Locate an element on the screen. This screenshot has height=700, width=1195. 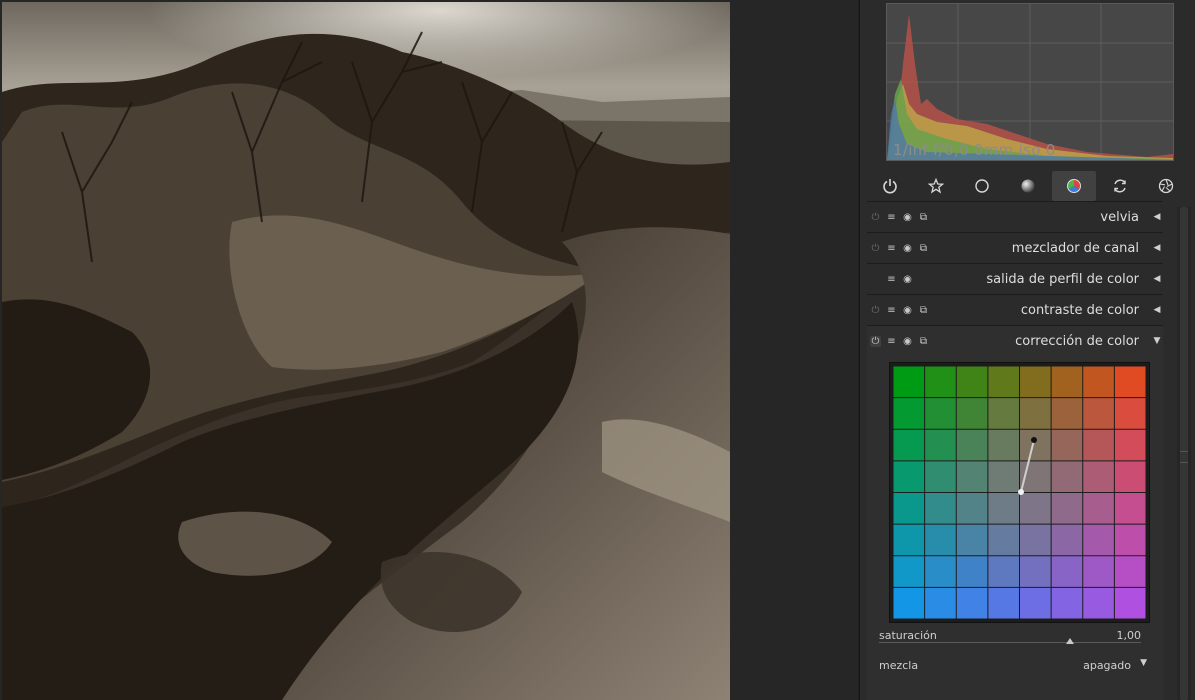
blend-select: apagado is located at coordinates (1107, 665).